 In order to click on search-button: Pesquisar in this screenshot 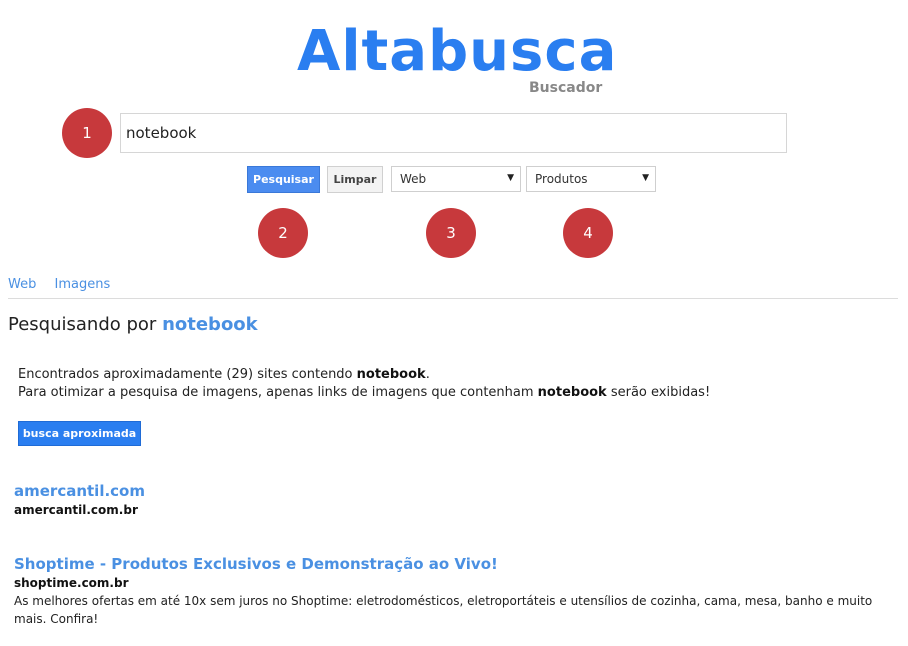, I will do `click(283, 179)`.